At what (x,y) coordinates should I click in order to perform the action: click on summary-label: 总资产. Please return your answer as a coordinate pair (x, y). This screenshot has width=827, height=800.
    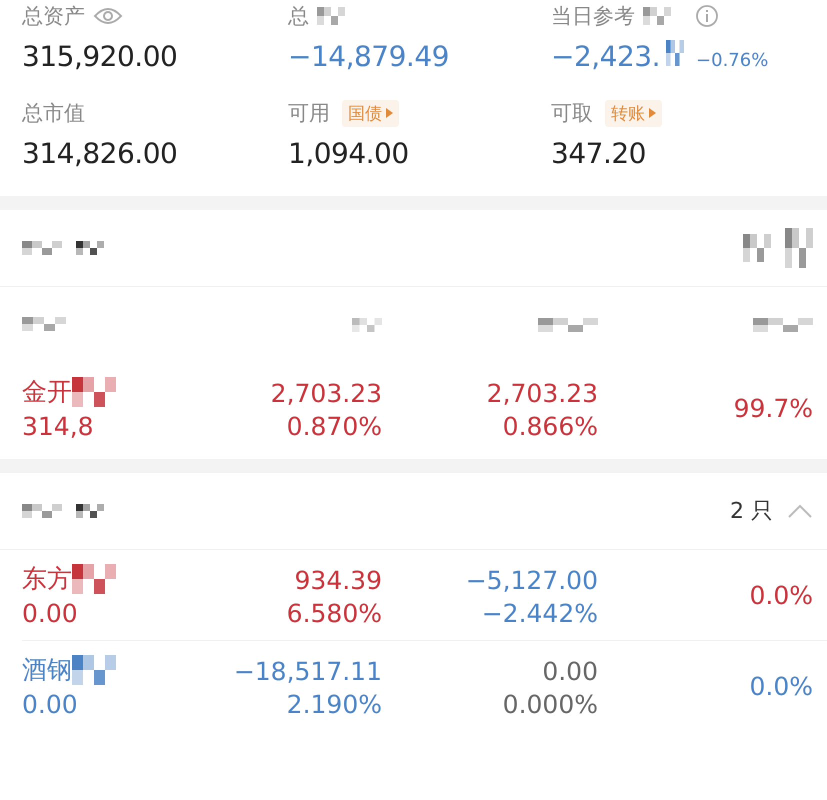
    Looking at the image, I should click on (53, 16).